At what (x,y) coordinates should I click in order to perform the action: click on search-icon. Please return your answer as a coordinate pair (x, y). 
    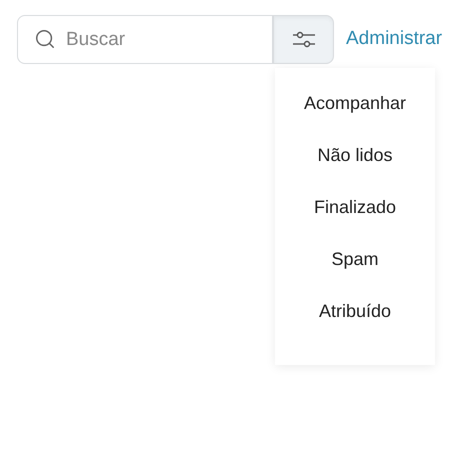
    Looking at the image, I should click on (45, 39).